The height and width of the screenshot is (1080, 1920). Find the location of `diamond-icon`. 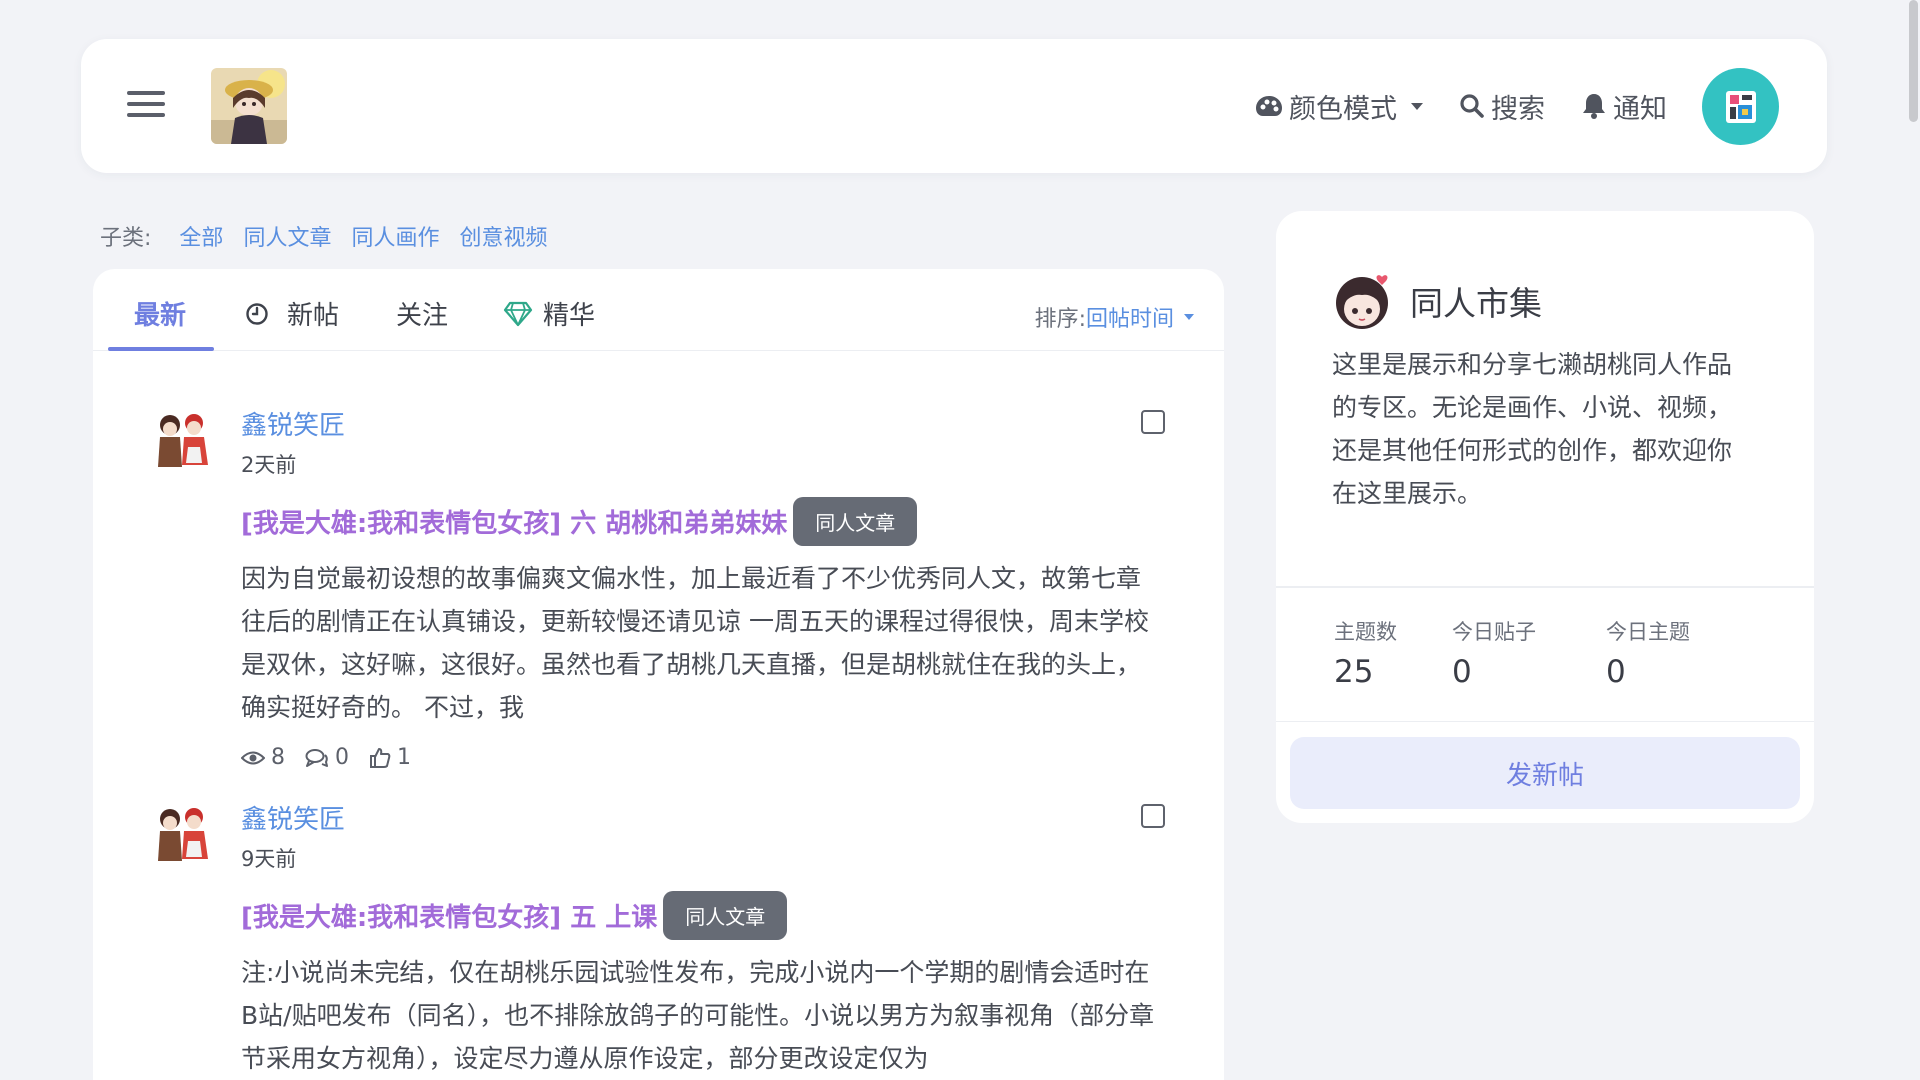

diamond-icon is located at coordinates (518, 313).